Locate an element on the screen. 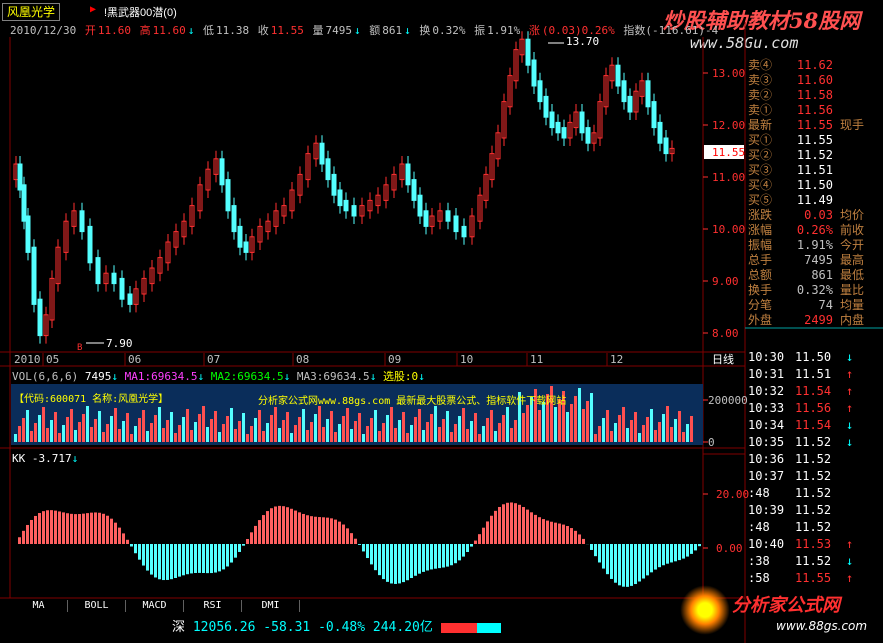  quote-extra-label: 最低 is located at coordinates (852, 275).